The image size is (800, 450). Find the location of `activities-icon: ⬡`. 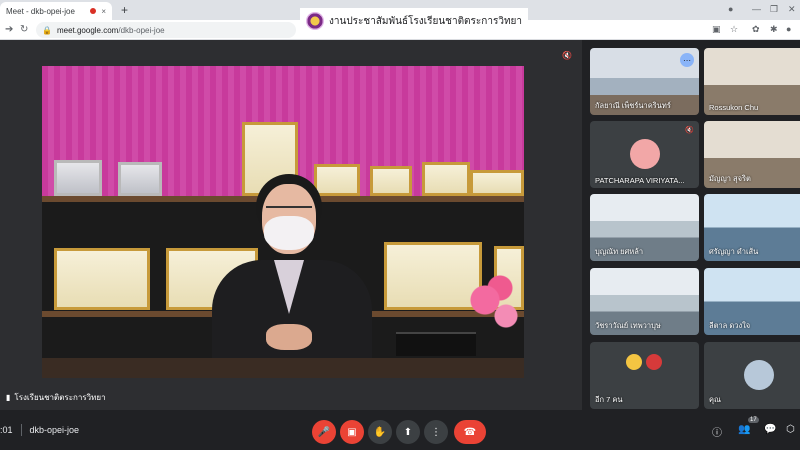

activities-icon: ⬡ is located at coordinates (790, 429).